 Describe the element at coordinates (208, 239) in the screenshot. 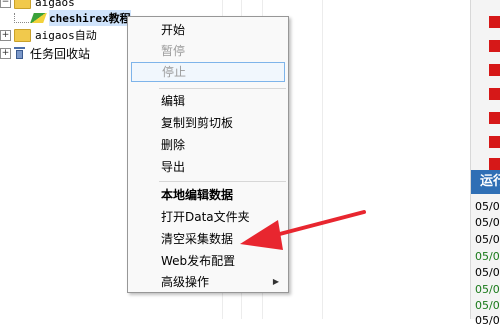

I see `menu-item-clear-collected-data: 清空采集数据` at that location.